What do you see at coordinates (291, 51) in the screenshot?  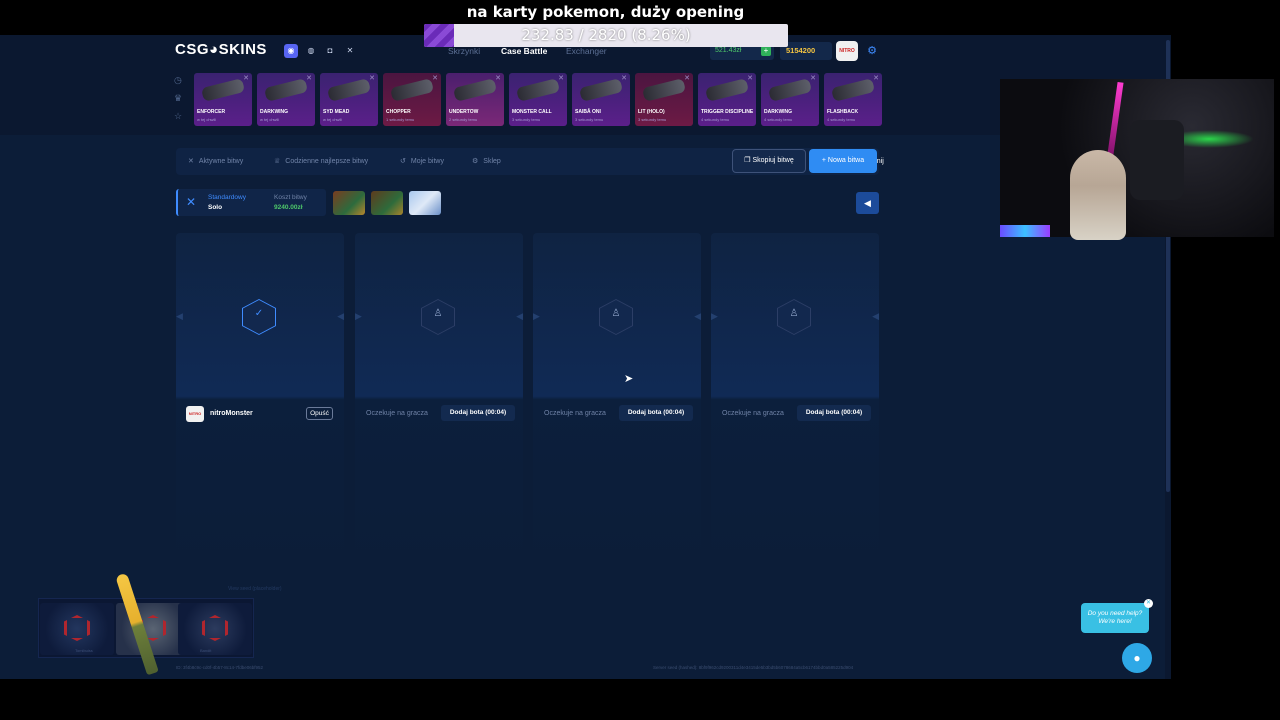 I see `discord-icon: ◉` at bounding box center [291, 51].